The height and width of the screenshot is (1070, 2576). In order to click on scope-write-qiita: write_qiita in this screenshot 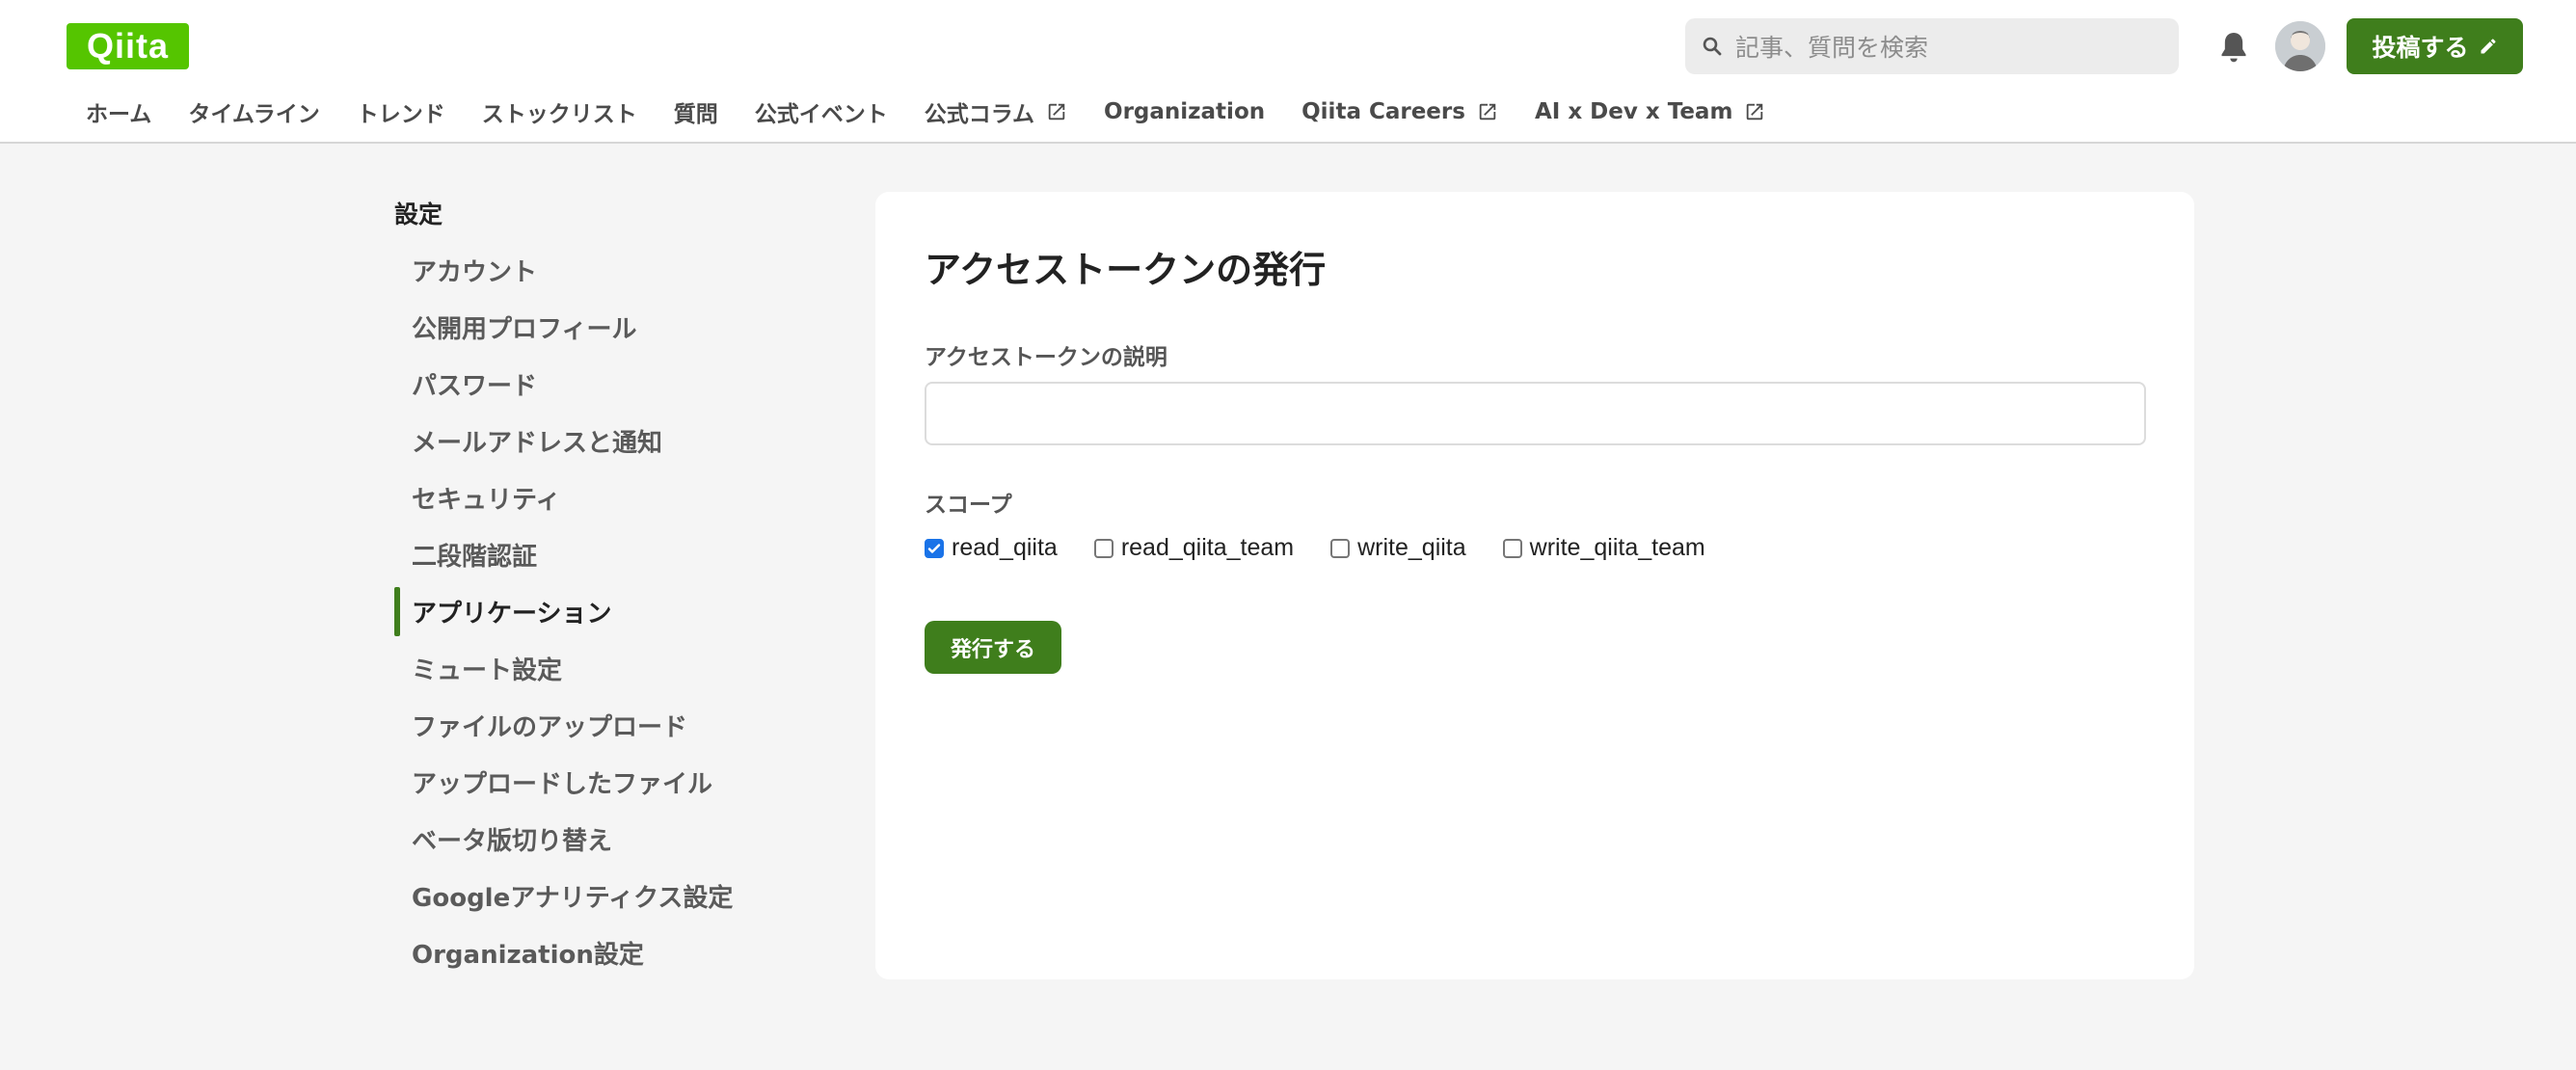, I will do `click(1398, 548)`.